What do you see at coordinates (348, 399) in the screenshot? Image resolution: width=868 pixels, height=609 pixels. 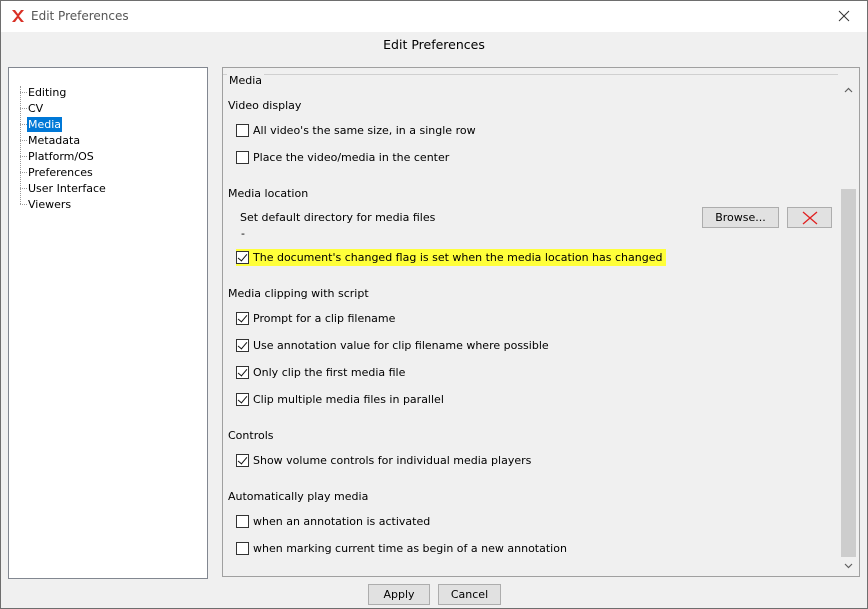 I see `option-label: Clip multiple media files in parallel` at bounding box center [348, 399].